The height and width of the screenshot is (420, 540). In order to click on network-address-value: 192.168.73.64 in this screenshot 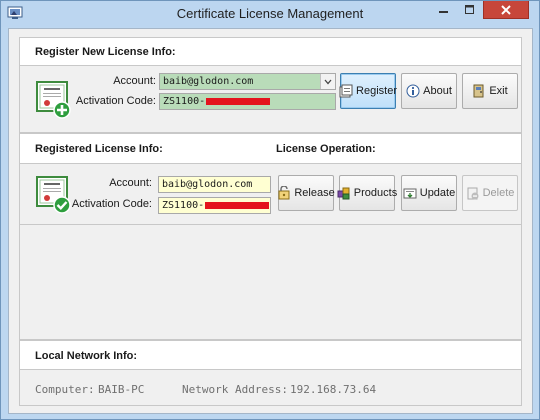, I will do `click(333, 389)`.